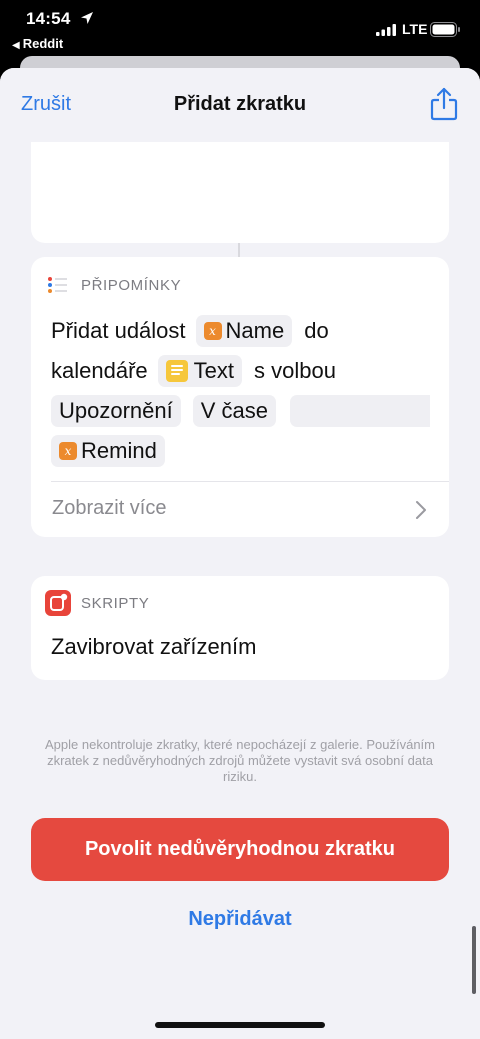 This screenshot has width=480, height=1039. I want to click on scripting-icon, so click(58, 603).